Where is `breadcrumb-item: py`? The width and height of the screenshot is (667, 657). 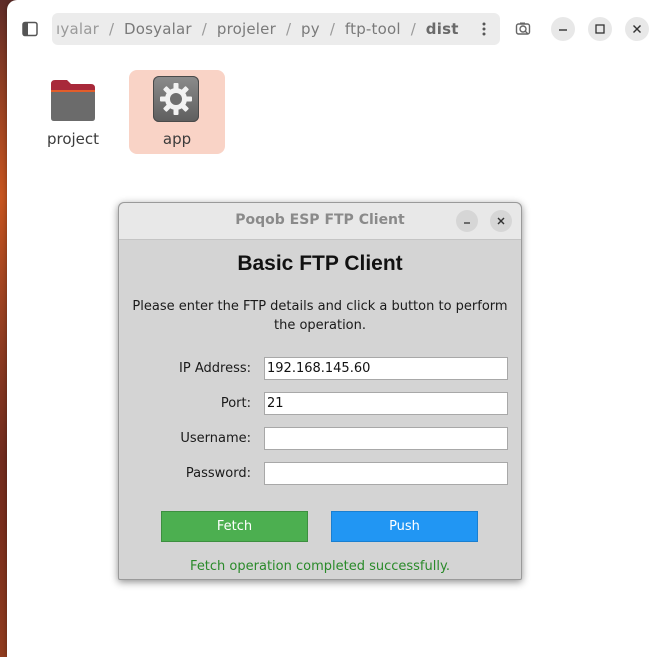 breadcrumb-item: py is located at coordinates (310, 29).